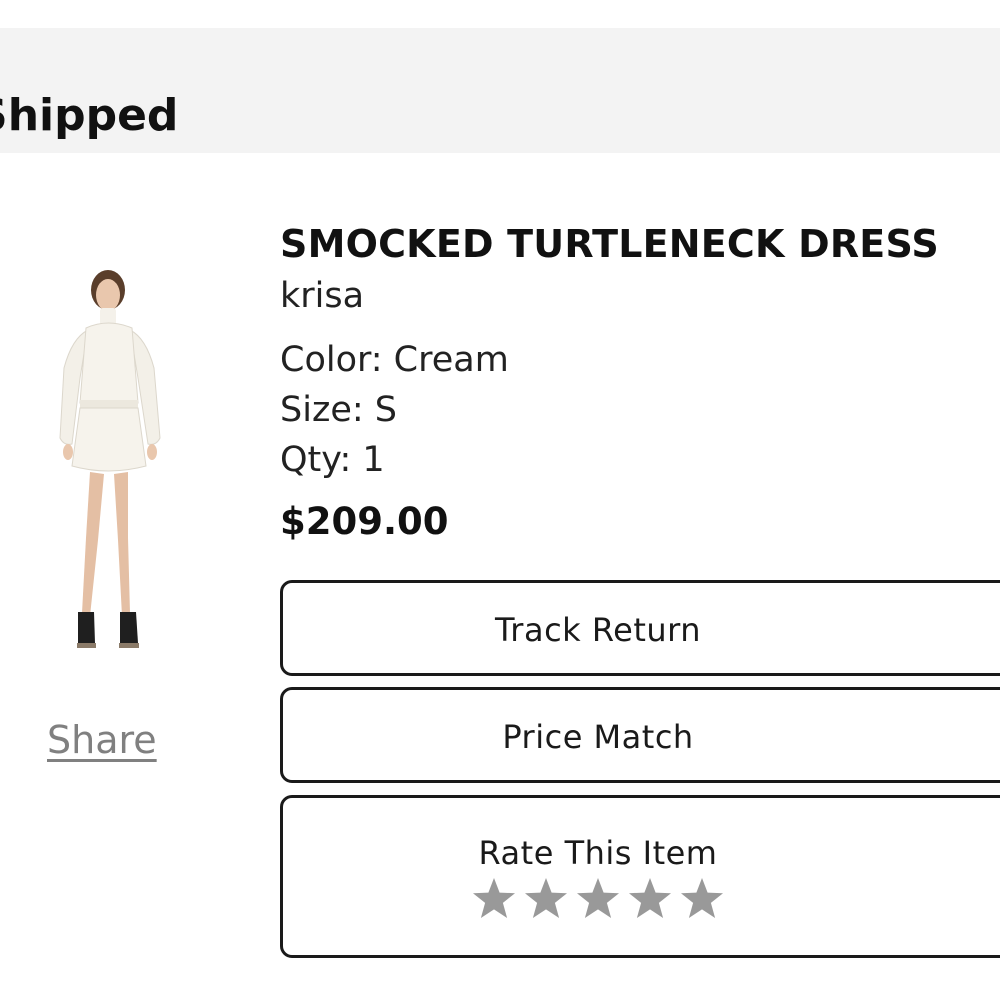 Image resolution: width=1000 pixels, height=1000 pixels. I want to click on order-status-banner: Shipped, so click(500, 90).